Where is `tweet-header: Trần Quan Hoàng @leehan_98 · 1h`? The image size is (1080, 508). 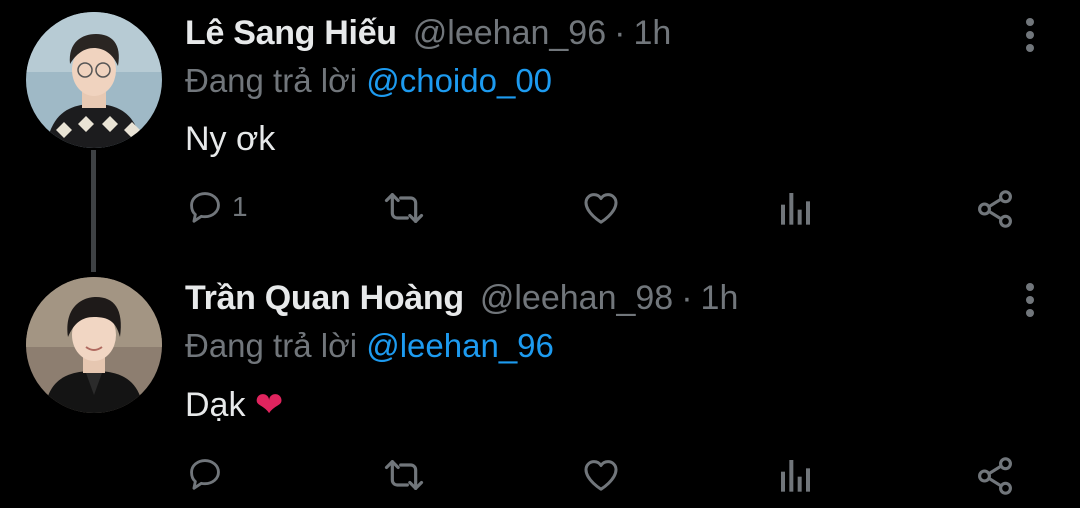
tweet-header: Trần Quan Hoàng @leehan_98 · 1h is located at coordinates (461, 301).